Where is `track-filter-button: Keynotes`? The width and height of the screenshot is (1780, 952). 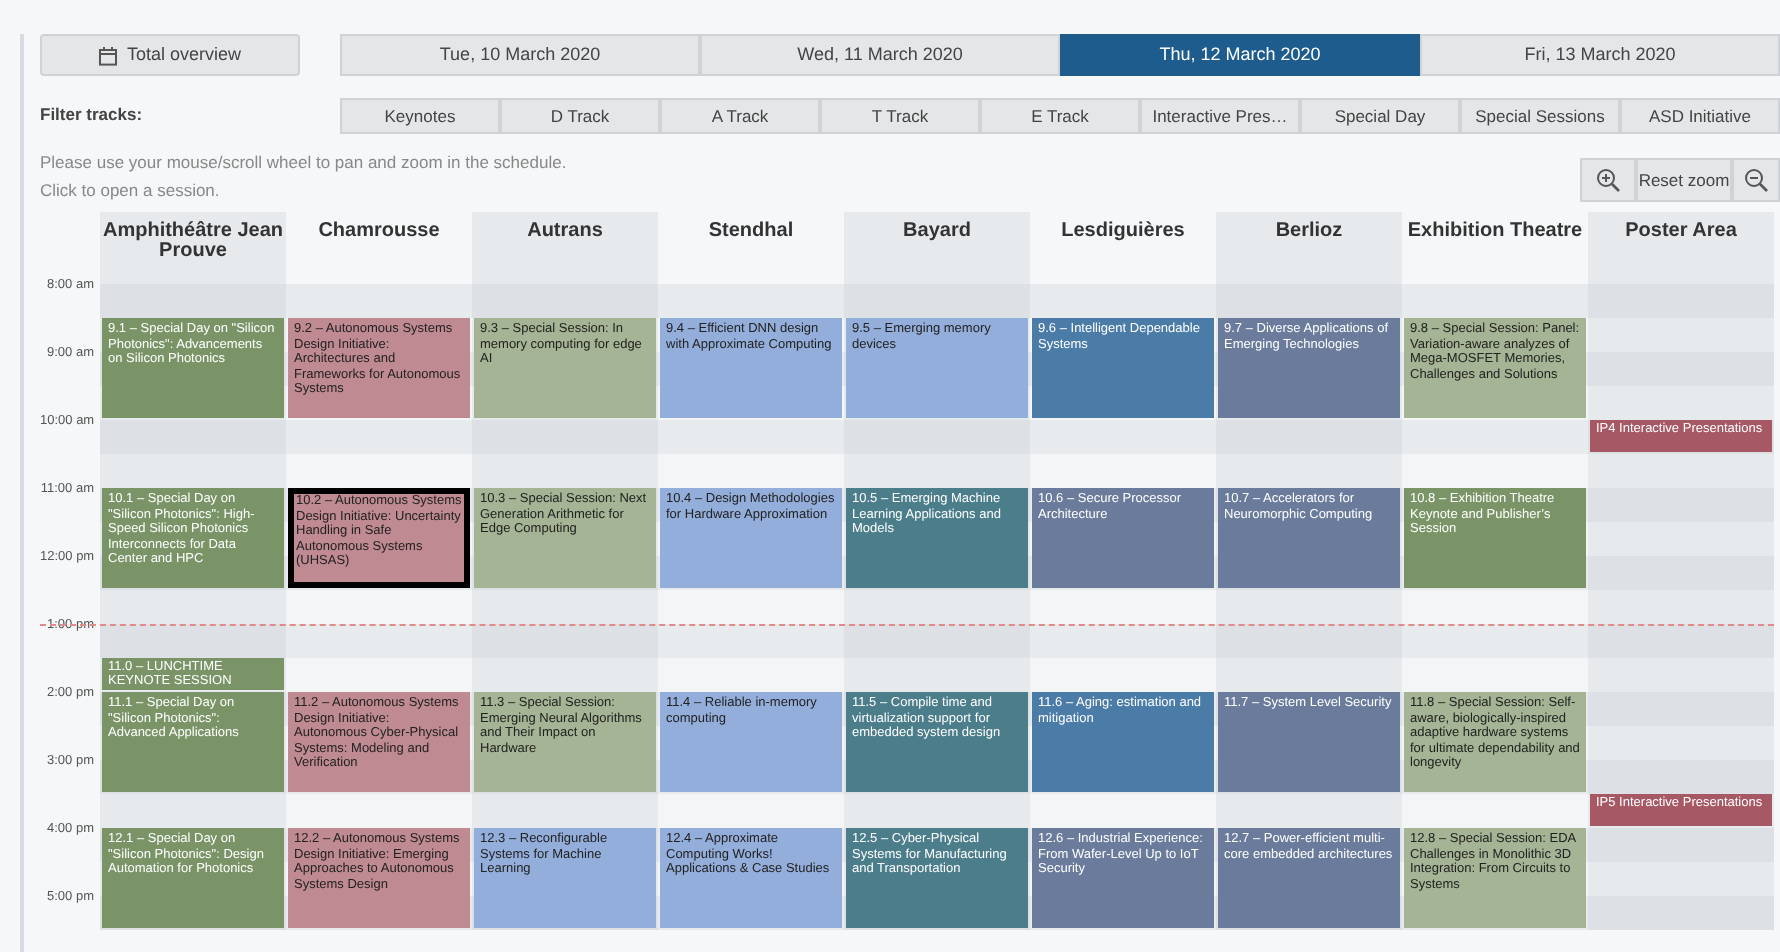
track-filter-button: Keynotes is located at coordinates (420, 116).